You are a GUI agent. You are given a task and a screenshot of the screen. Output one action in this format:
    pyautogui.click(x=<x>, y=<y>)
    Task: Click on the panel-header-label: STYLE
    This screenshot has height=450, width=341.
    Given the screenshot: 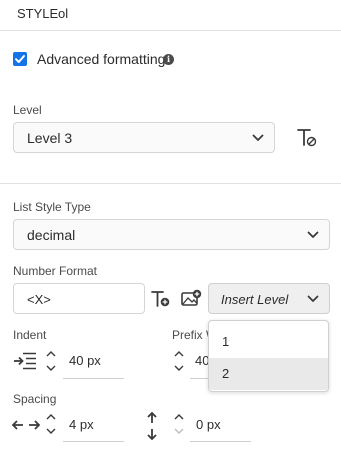 What is the action you would take?
    pyautogui.click(x=38, y=13)
    